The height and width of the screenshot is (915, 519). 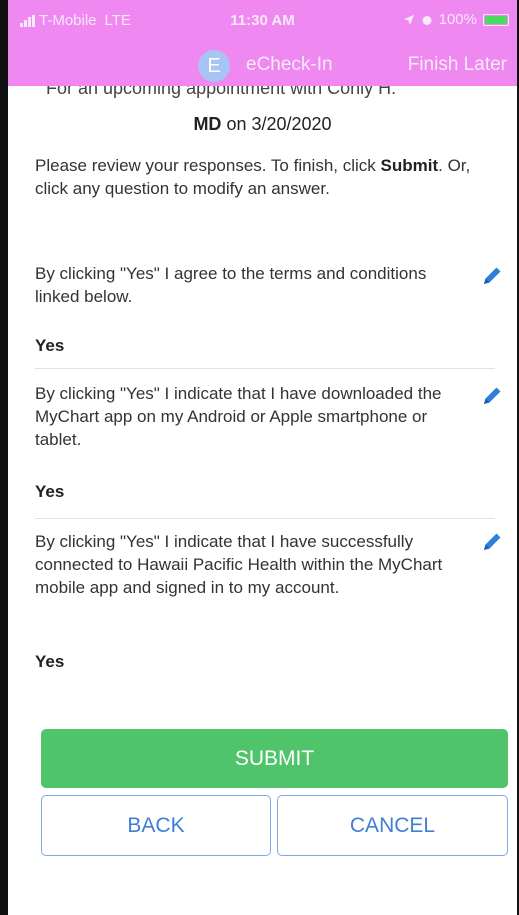 I want to click on battery-percent: 100%, so click(x=457, y=19).